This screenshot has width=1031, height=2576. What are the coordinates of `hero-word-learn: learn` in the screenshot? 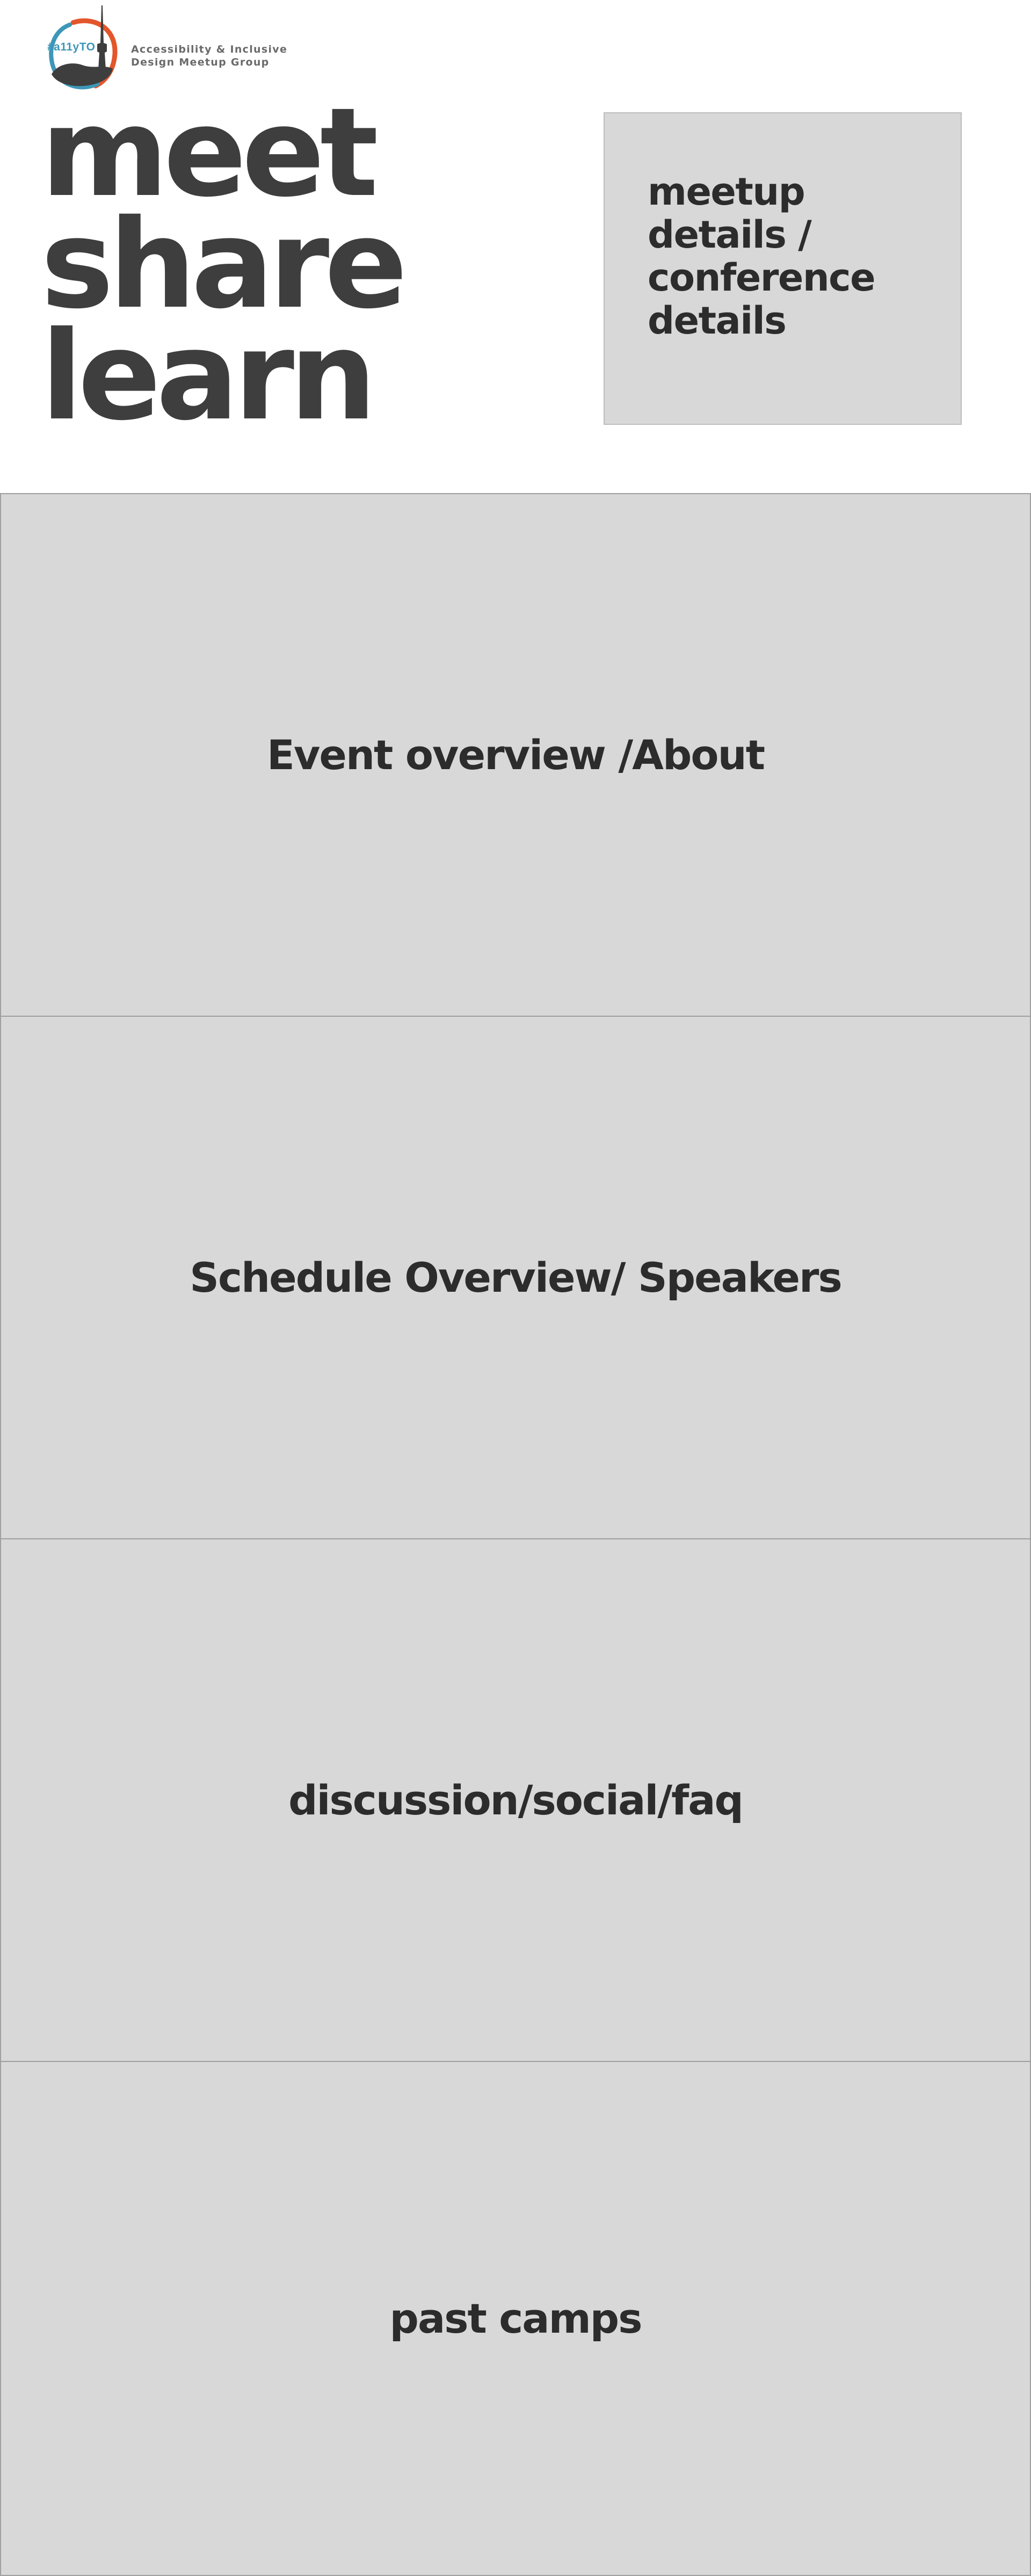 It's located at (208, 376).